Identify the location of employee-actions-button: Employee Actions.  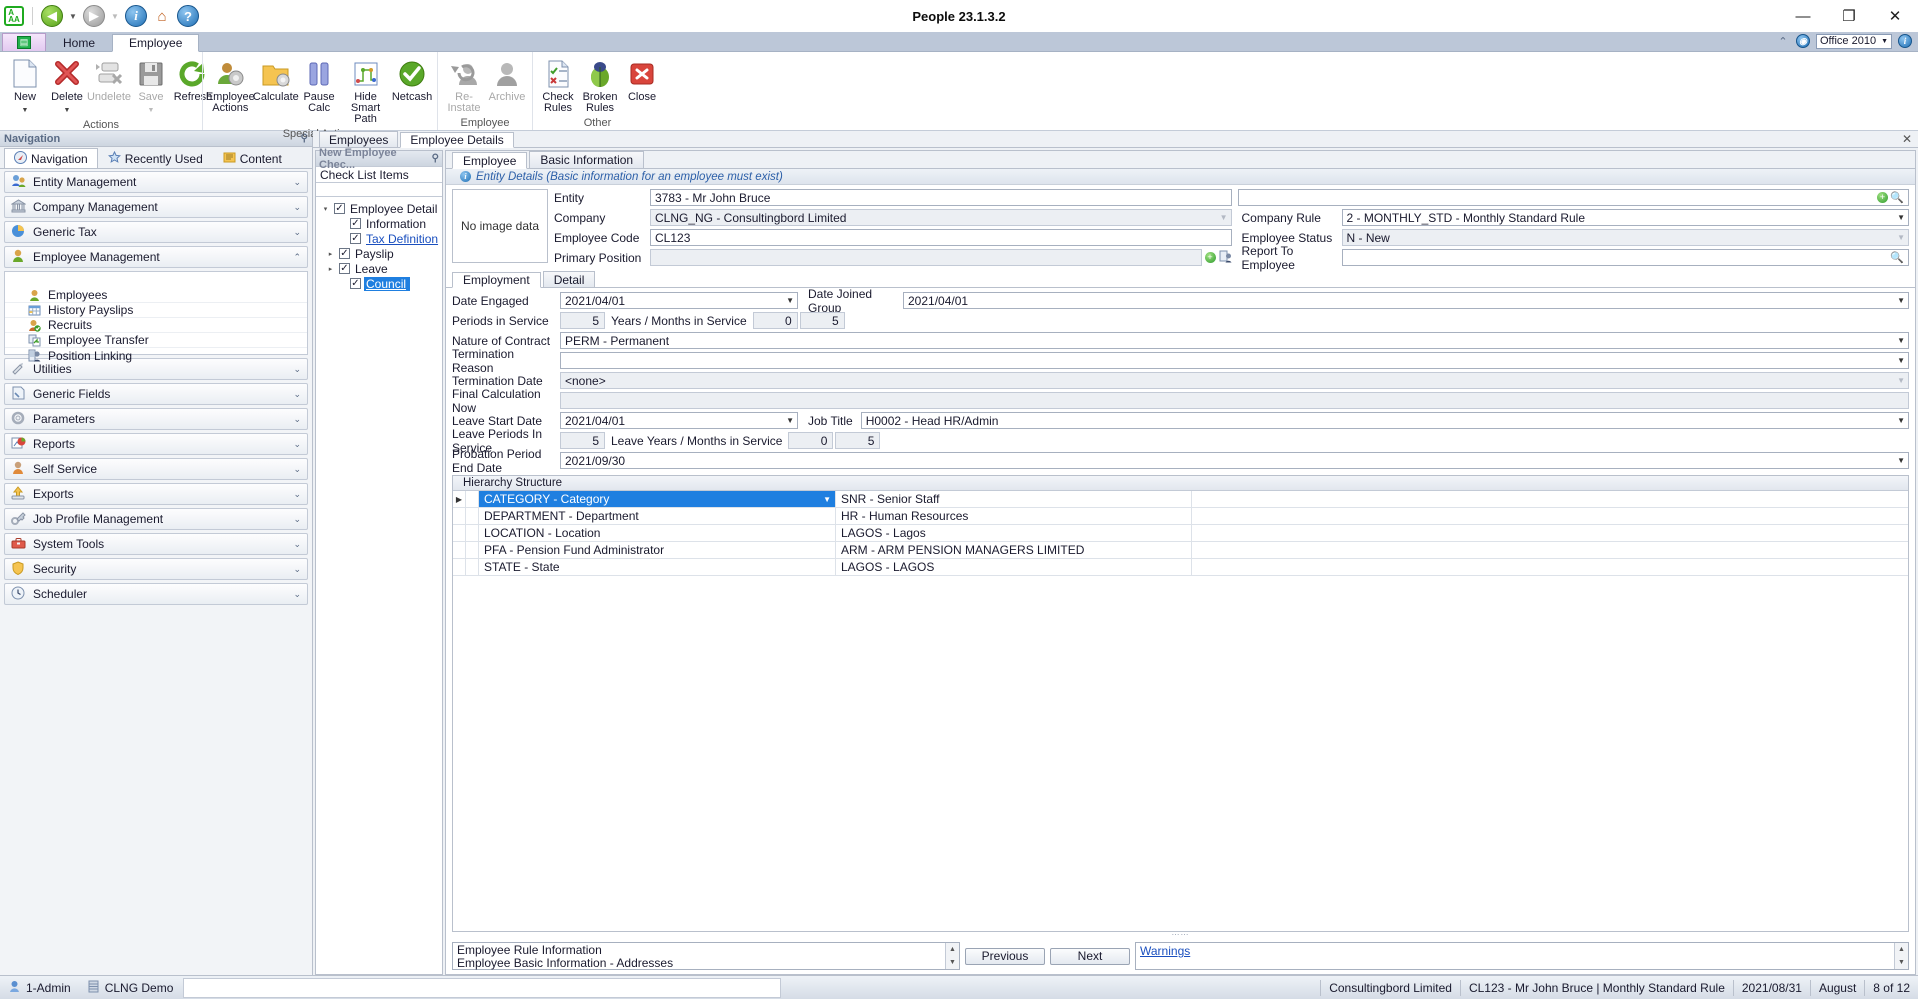
(230, 86).